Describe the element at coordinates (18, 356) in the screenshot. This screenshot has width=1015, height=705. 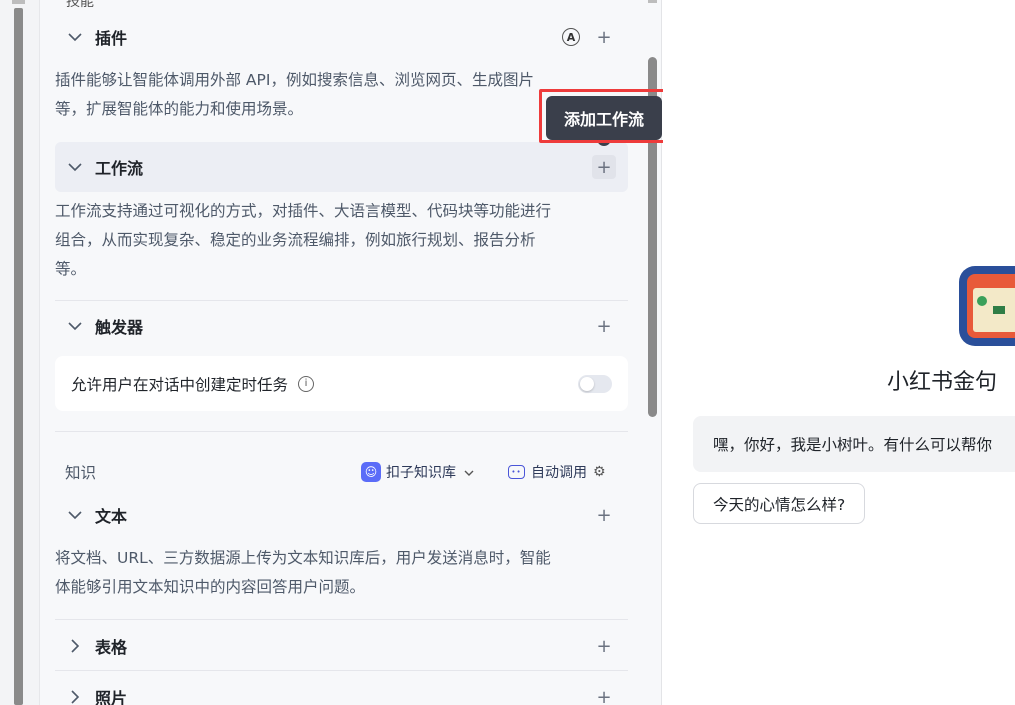
I see `left-scrollbar` at that location.